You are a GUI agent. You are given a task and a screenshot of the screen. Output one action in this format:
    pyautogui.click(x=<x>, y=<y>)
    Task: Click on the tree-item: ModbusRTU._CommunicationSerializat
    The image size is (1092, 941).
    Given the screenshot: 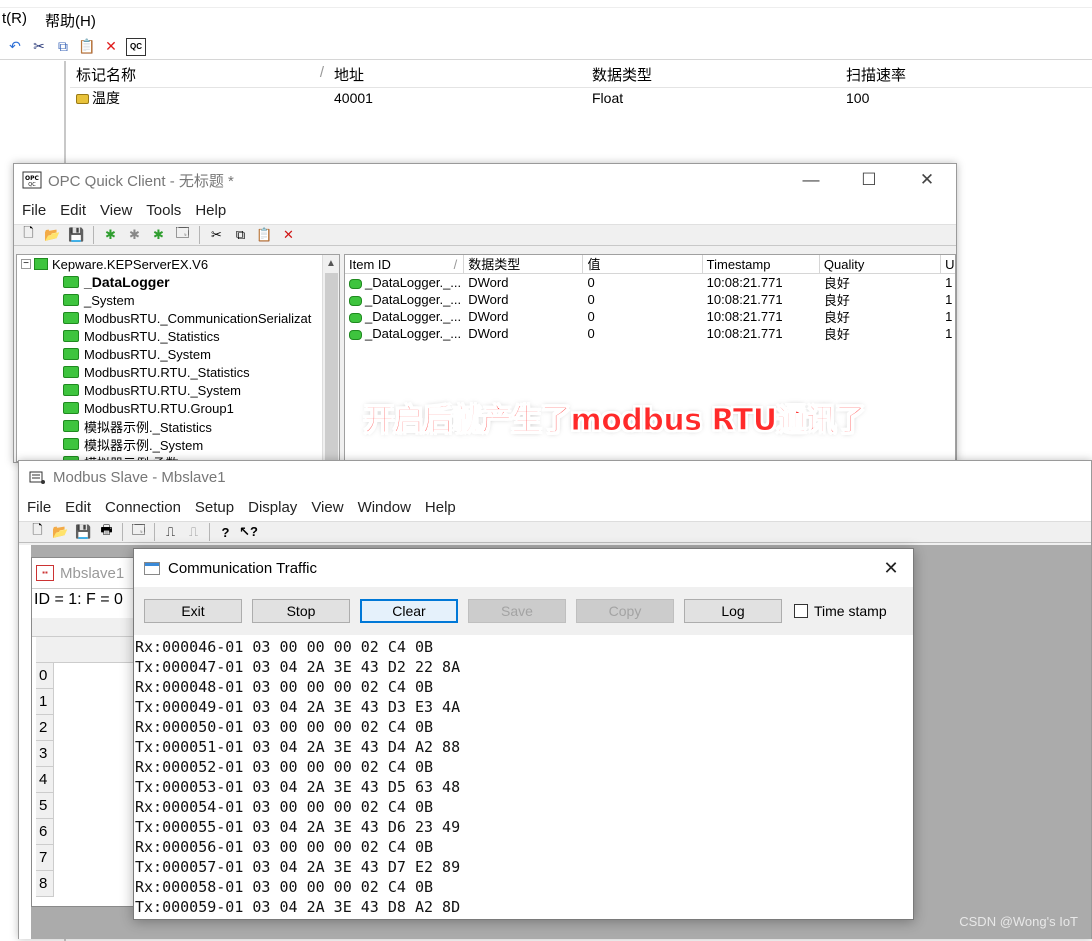 What is the action you would take?
    pyautogui.click(x=178, y=318)
    